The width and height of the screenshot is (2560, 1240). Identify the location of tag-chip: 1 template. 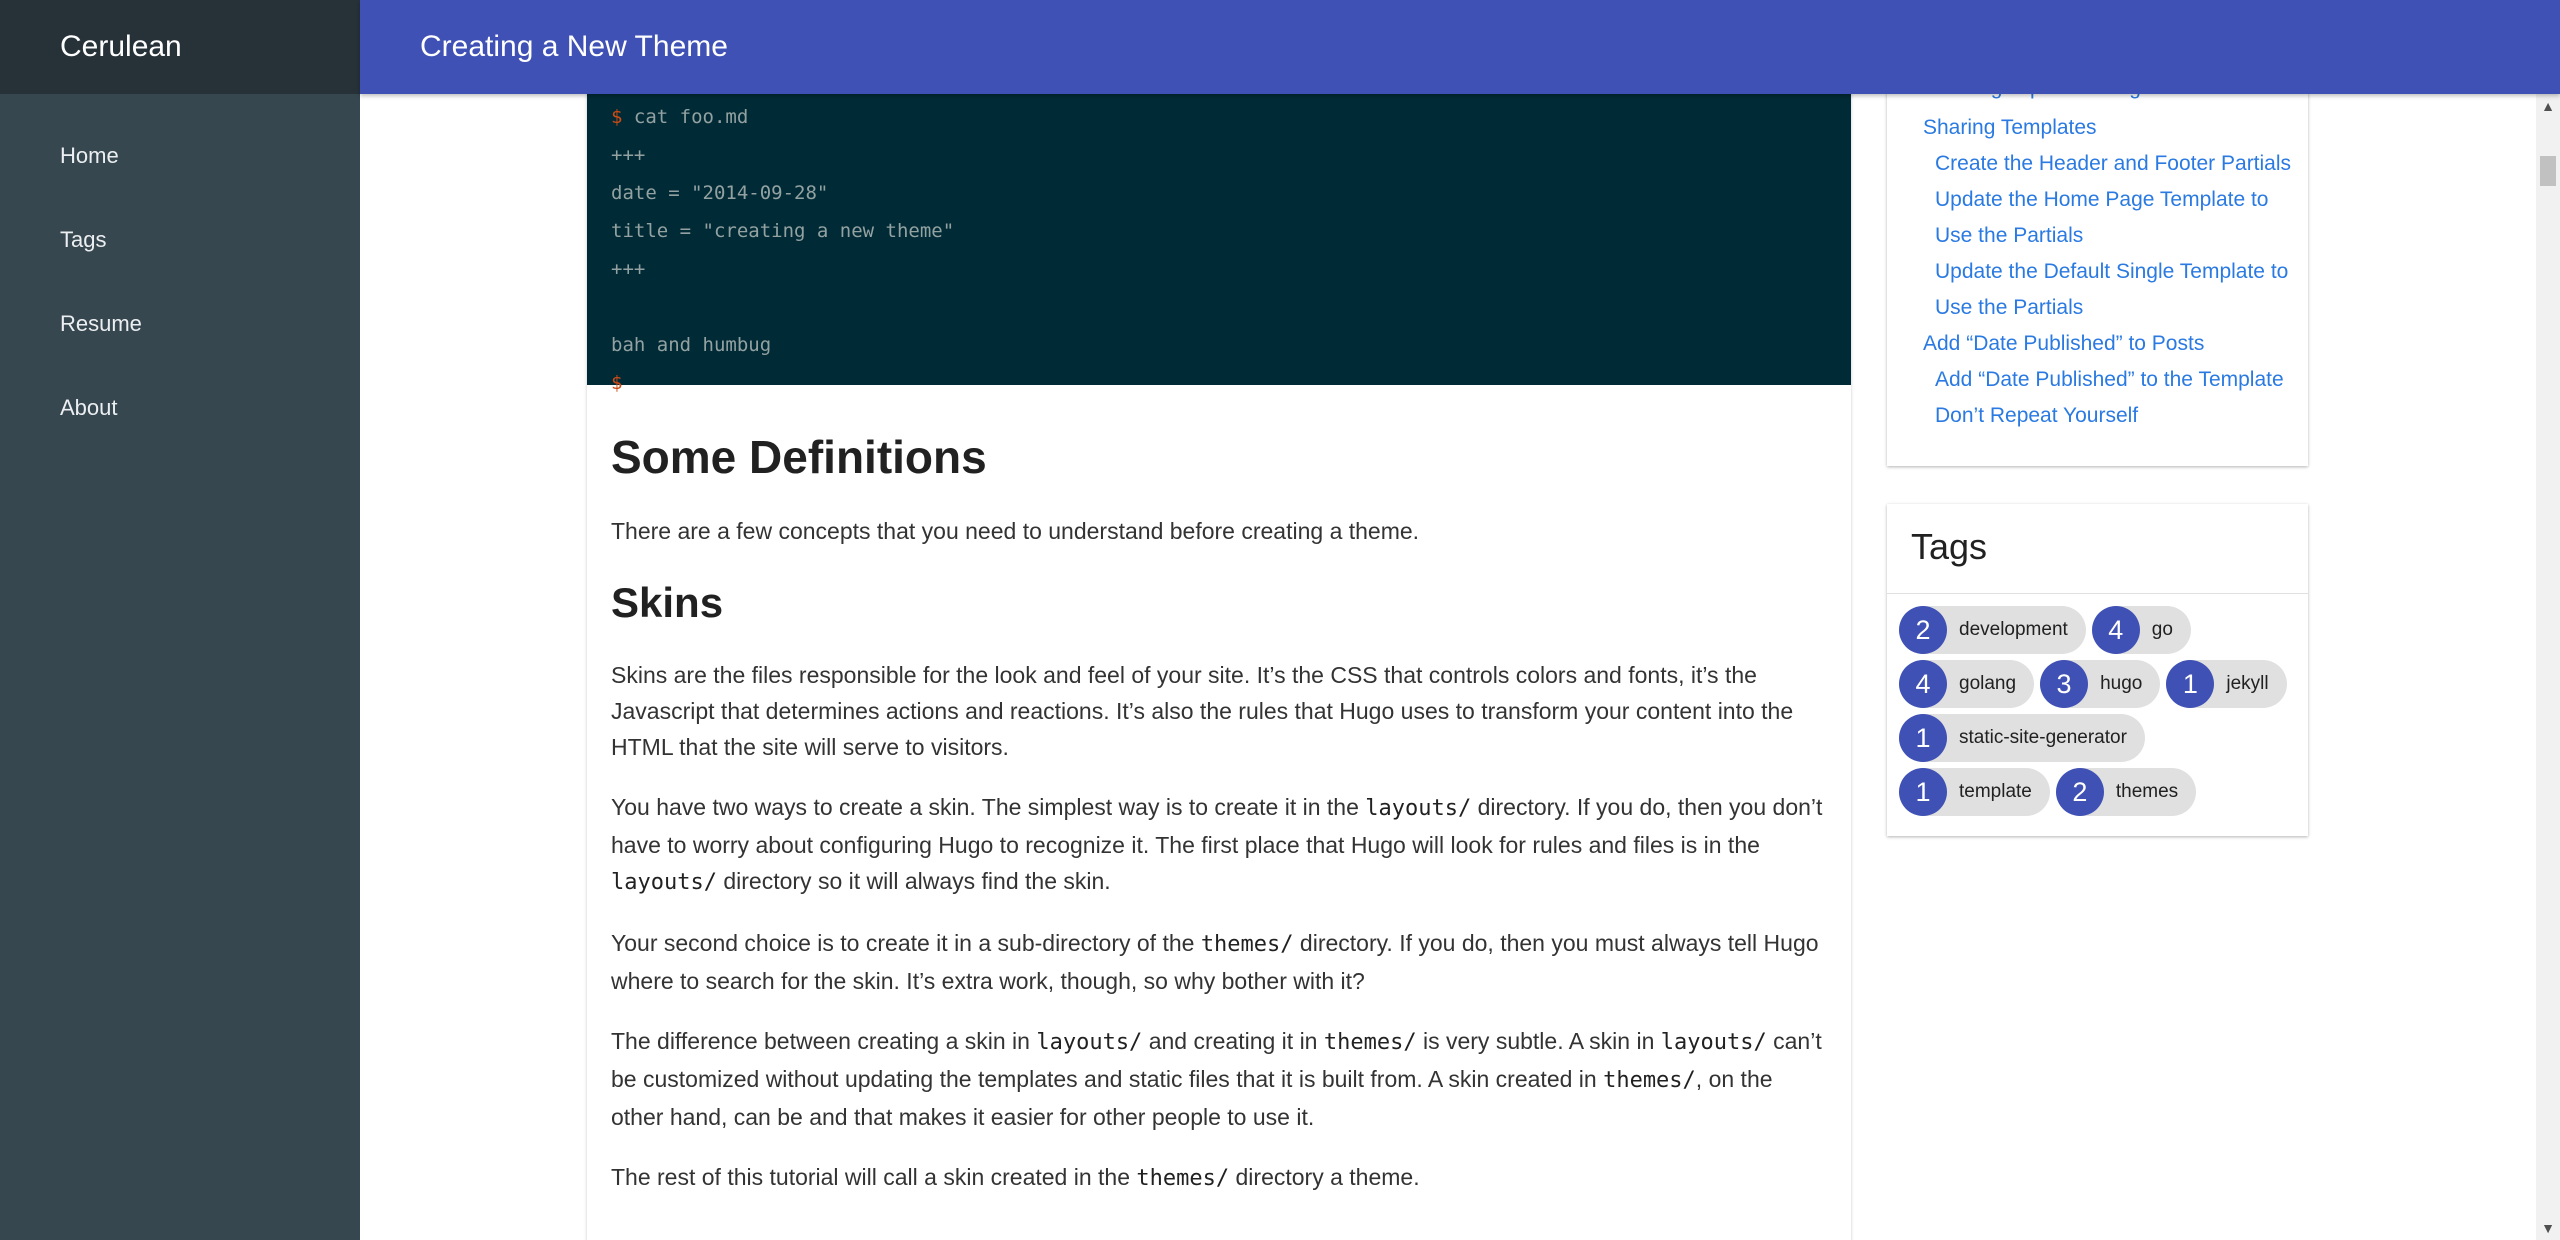
(1974, 792).